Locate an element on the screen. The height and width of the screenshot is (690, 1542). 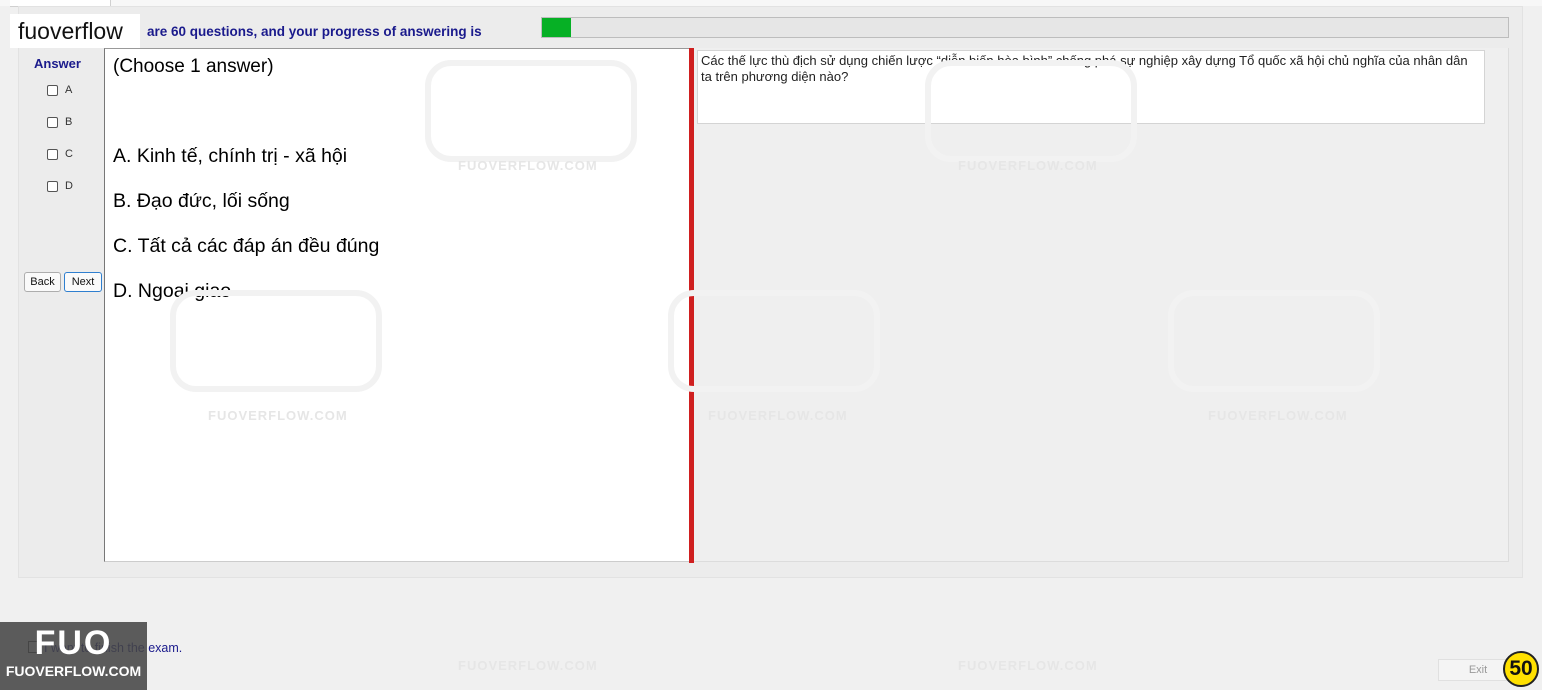
answer-checkbox-label: B is located at coordinates (69, 122).